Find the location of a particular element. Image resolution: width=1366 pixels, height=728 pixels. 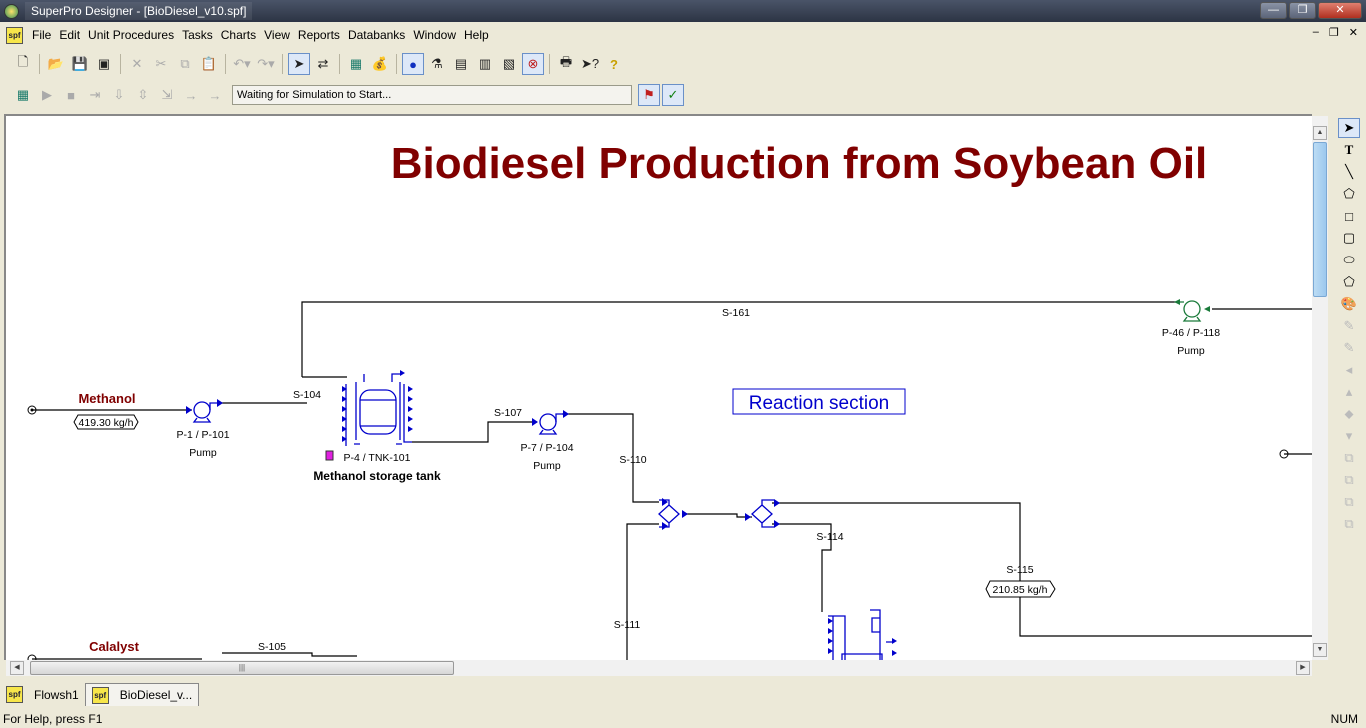

menu-databanks: Databanks is located at coordinates (376, 35).